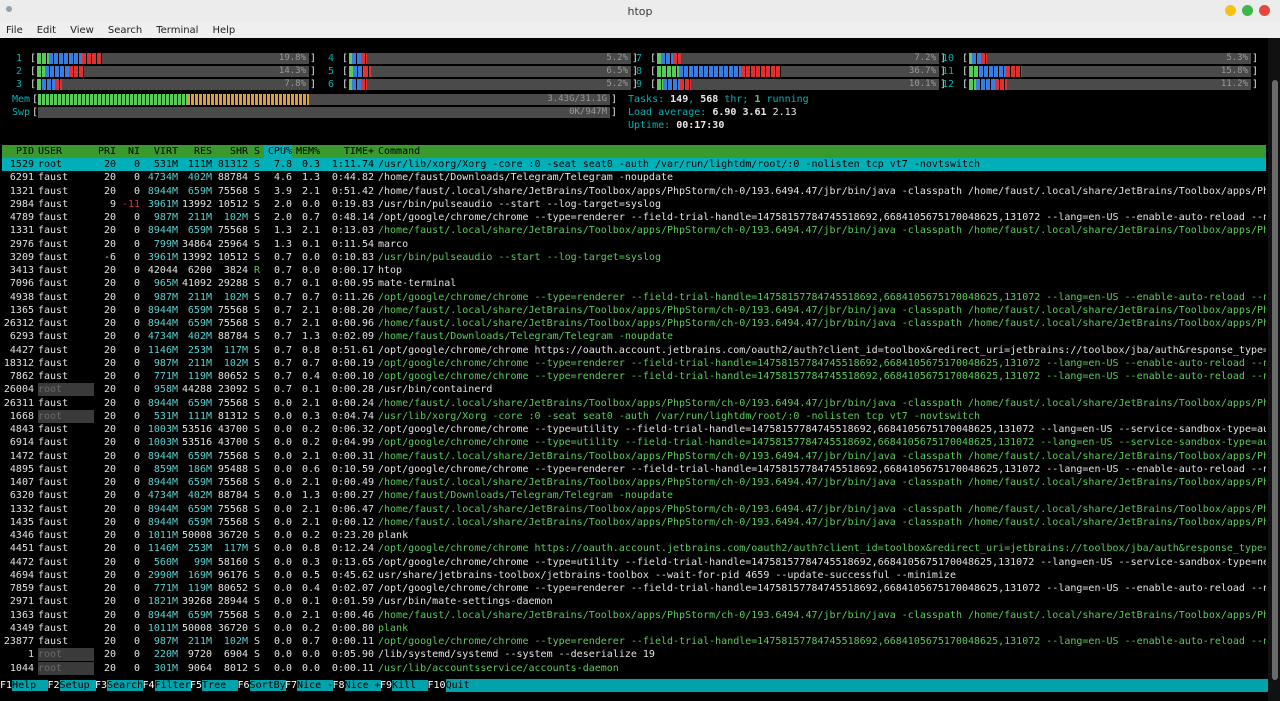  What do you see at coordinates (348, 151) in the screenshot?
I see `col-time: TIME+` at bounding box center [348, 151].